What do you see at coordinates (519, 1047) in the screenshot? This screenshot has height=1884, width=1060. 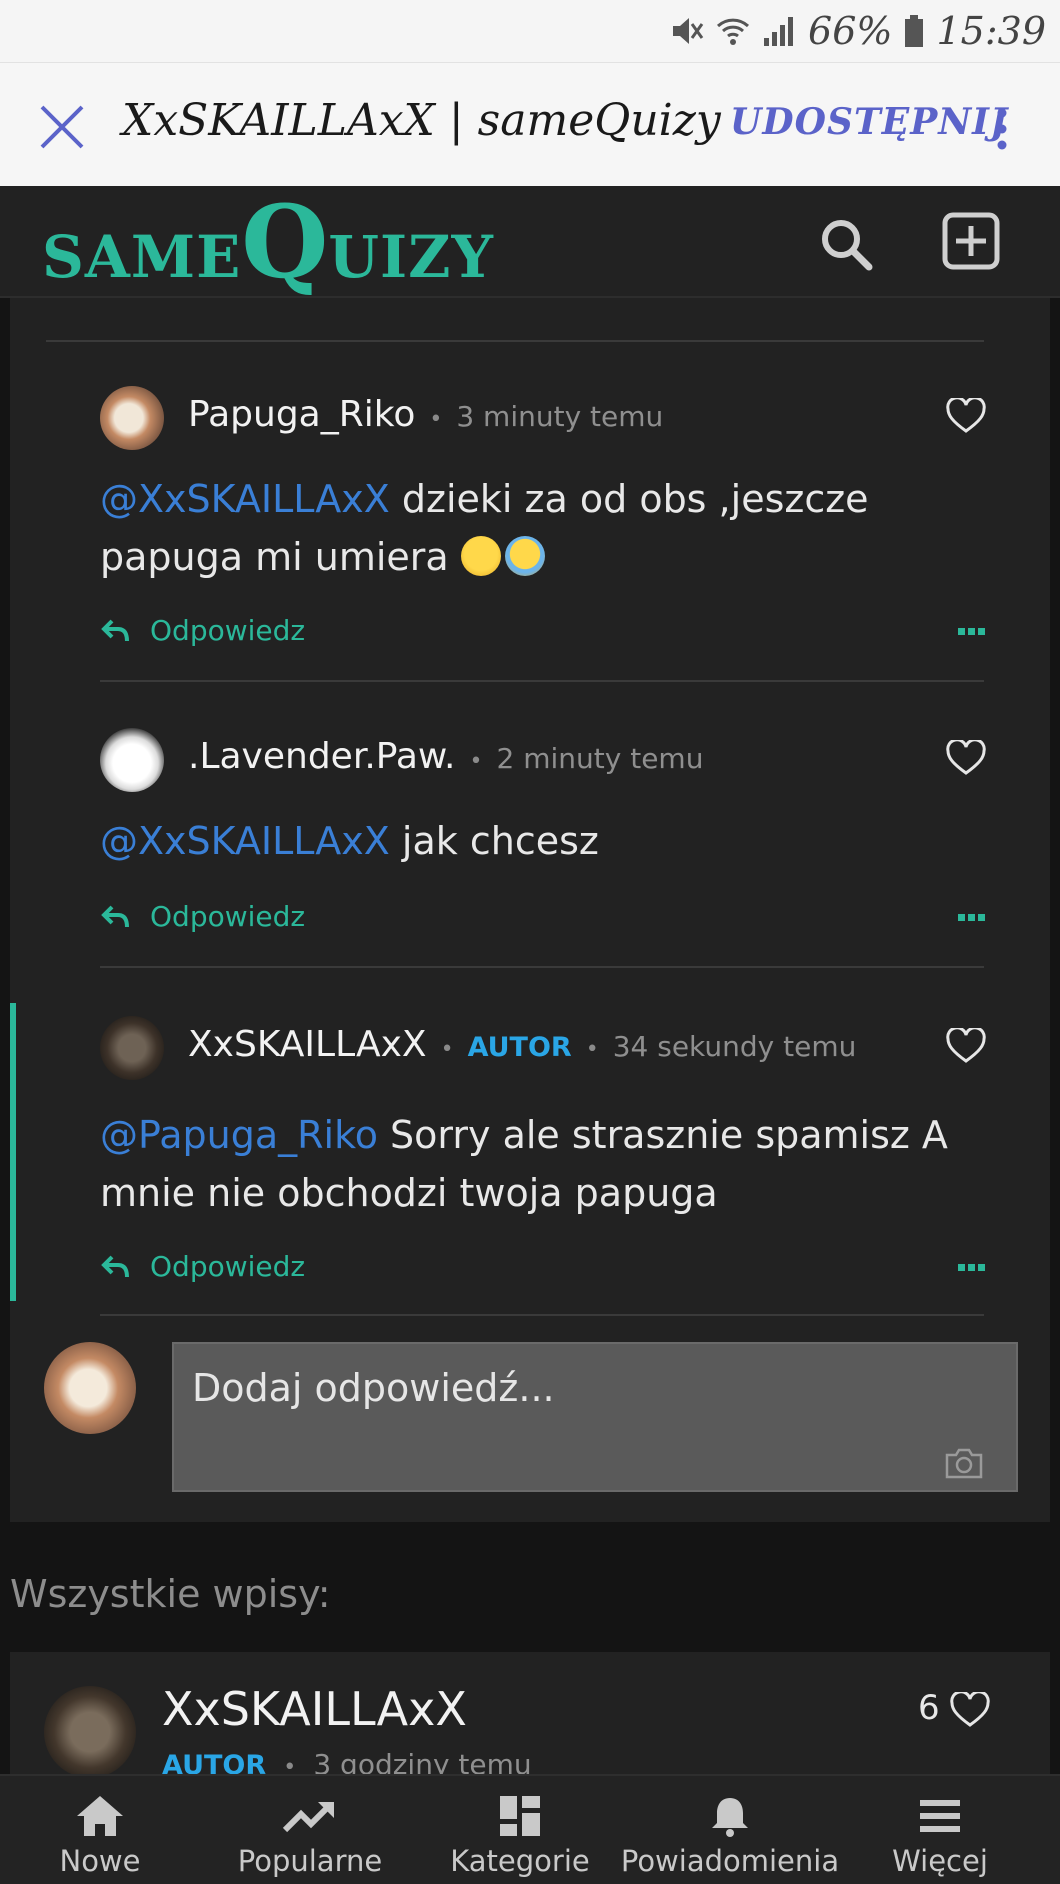 I see `author-badge: AUTOR` at bounding box center [519, 1047].